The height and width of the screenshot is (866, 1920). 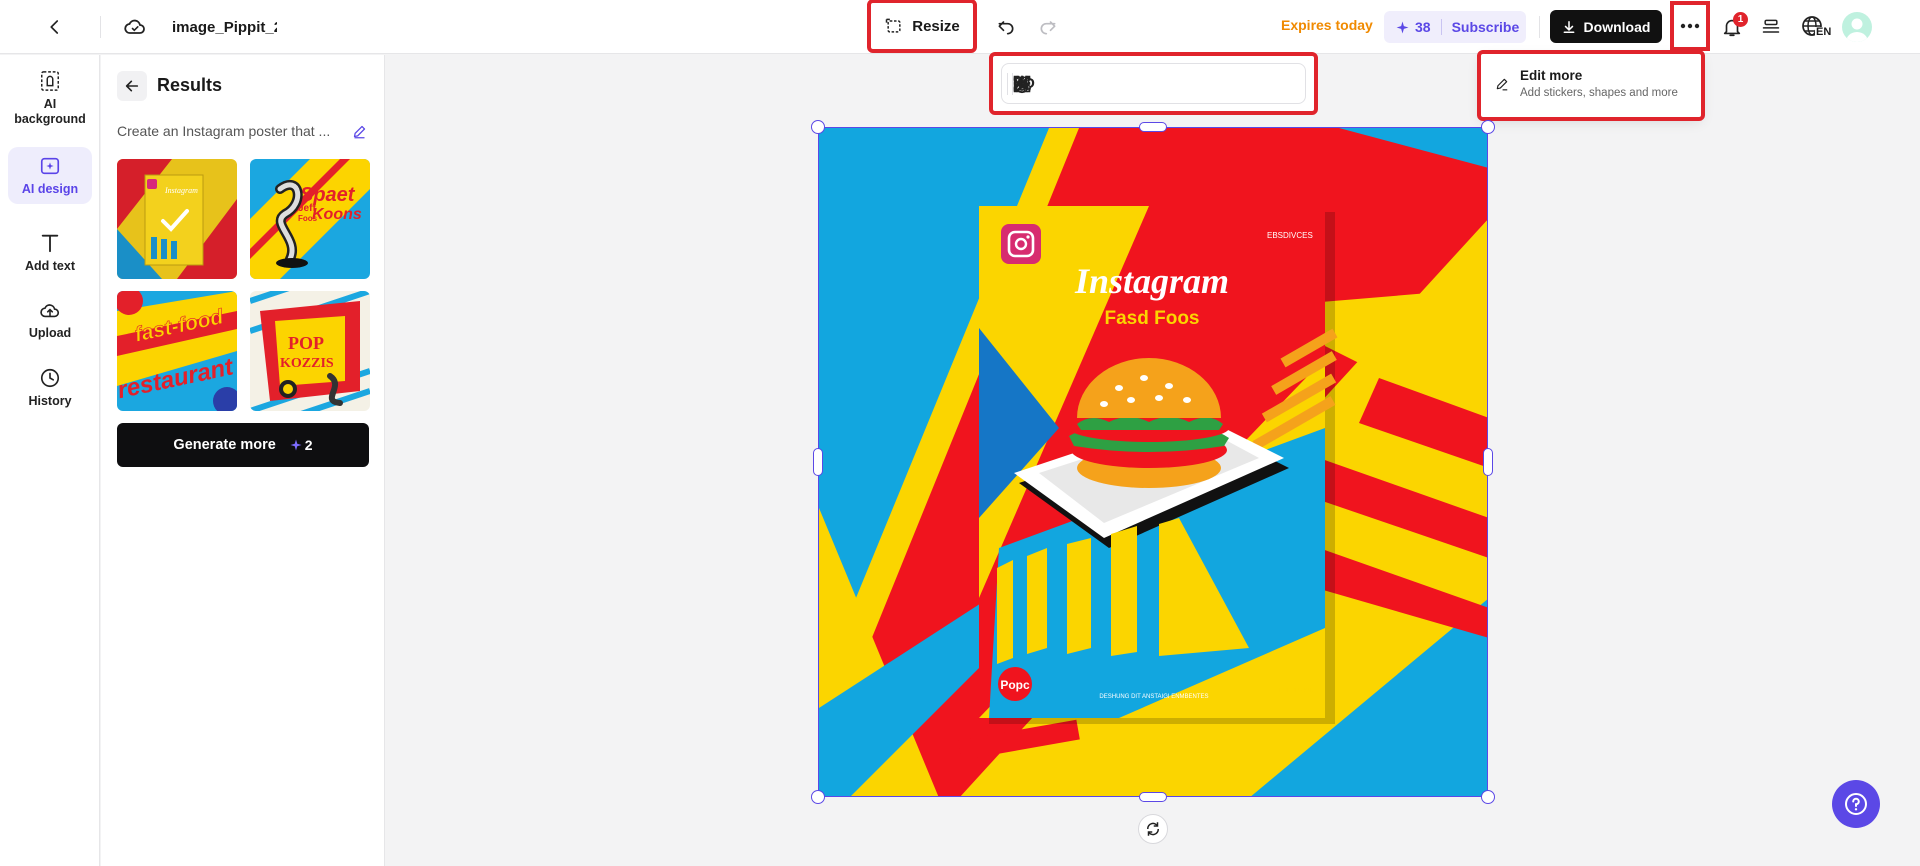 I want to click on result-thumb-4: POP KOZZIS, so click(x=310, y=351).